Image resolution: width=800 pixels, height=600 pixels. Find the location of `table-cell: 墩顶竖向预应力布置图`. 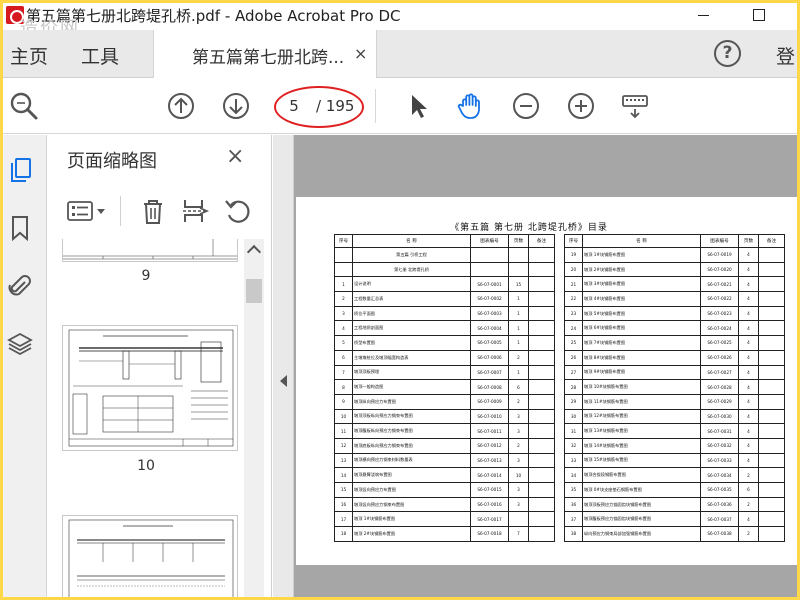

table-cell: 墩顶竖向预应力布置图 is located at coordinates (411, 490).